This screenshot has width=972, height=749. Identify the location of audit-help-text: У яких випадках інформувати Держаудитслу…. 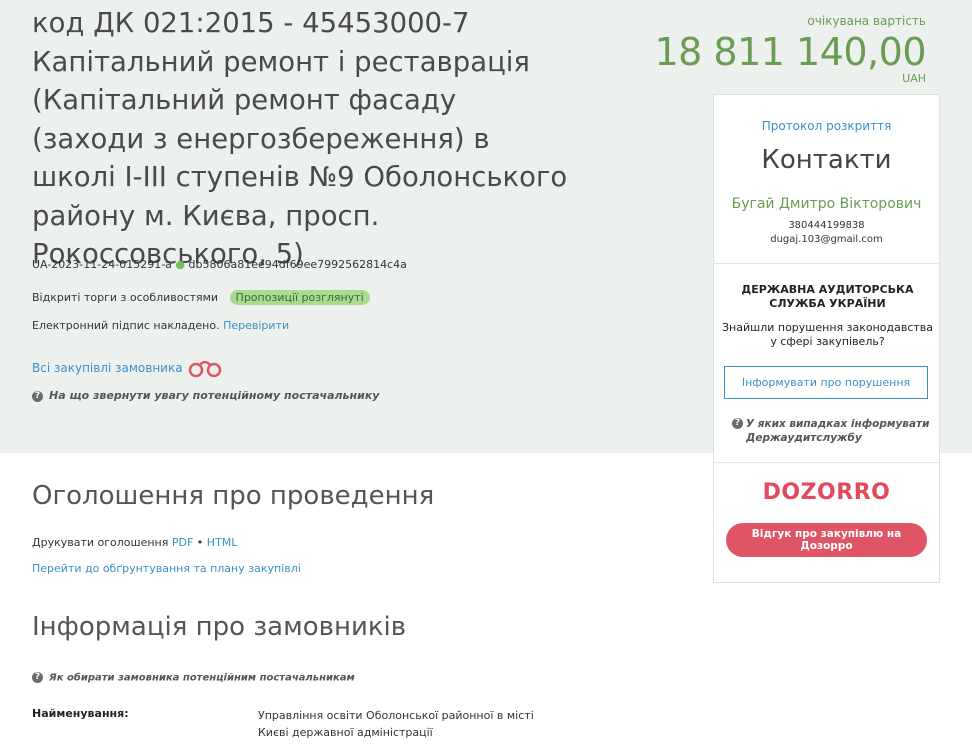
(838, 431).